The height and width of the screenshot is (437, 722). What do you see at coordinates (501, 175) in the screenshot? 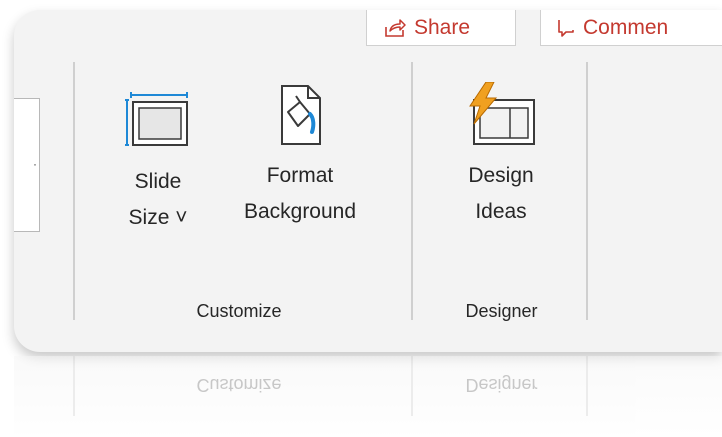
I see `design-ideas-label-line1: Design` at bounding box center [501, 175].